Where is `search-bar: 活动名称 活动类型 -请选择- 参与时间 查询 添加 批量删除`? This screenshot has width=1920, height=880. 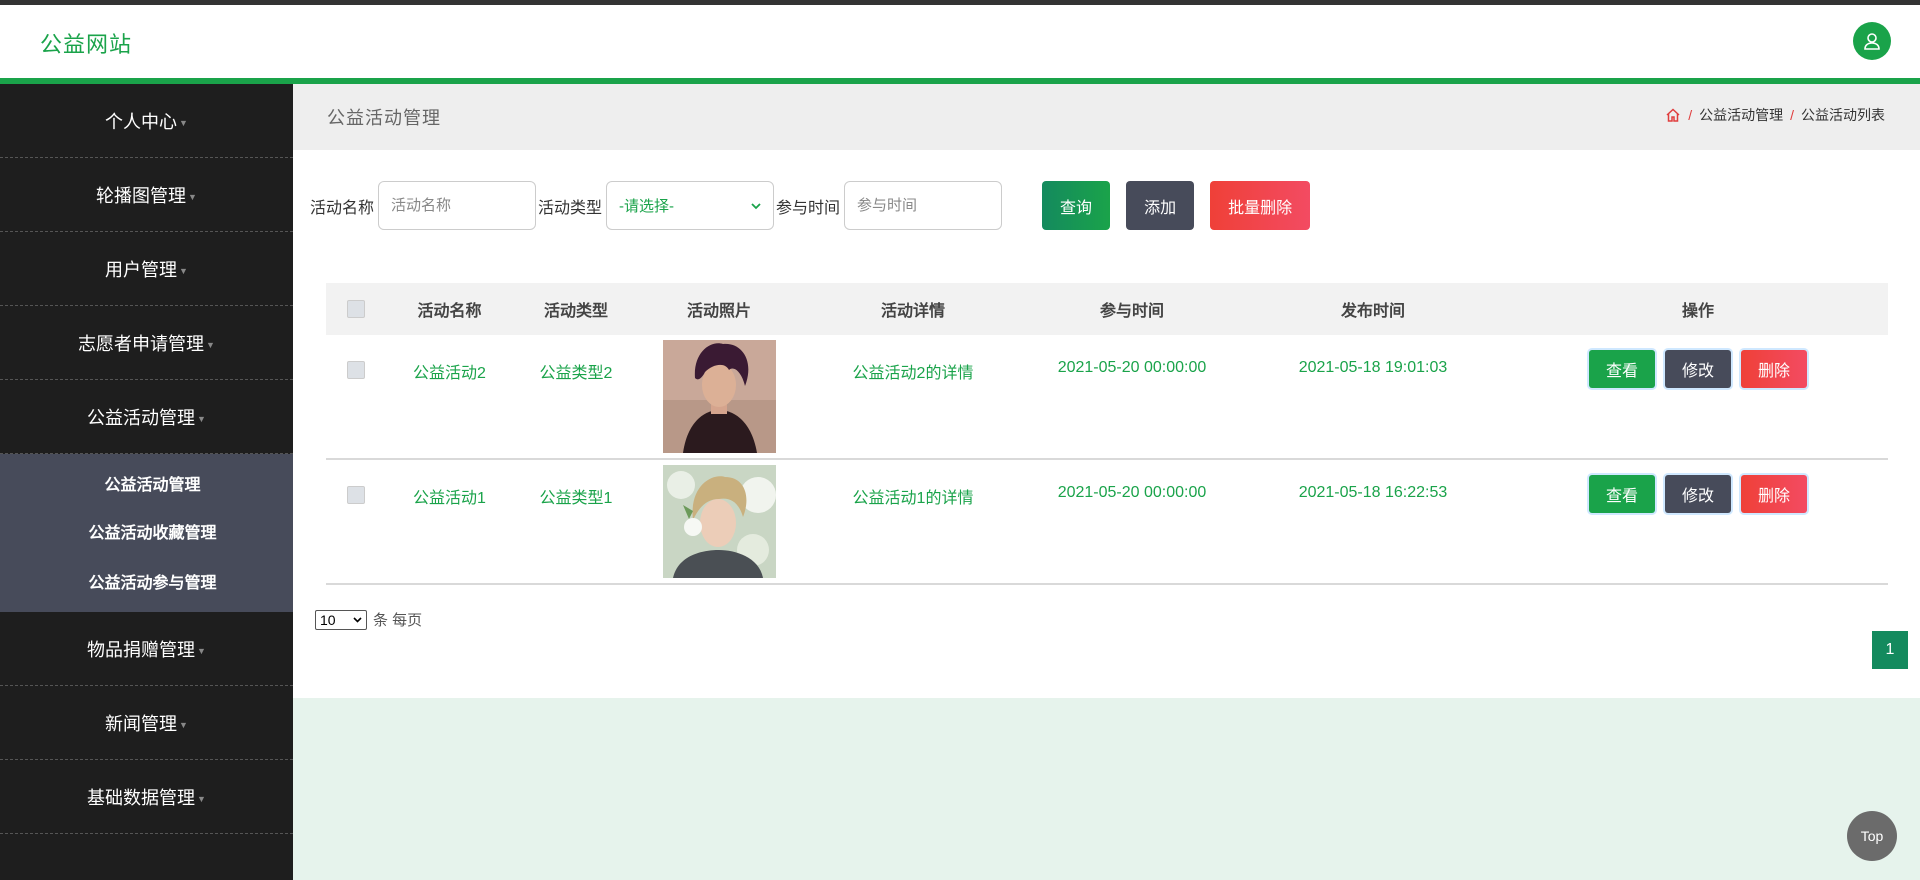
search-bar: 活动名称 活动类型 -请选择- 参与时间 查询 添加 批量删除 is located at coordinates (810, 205).